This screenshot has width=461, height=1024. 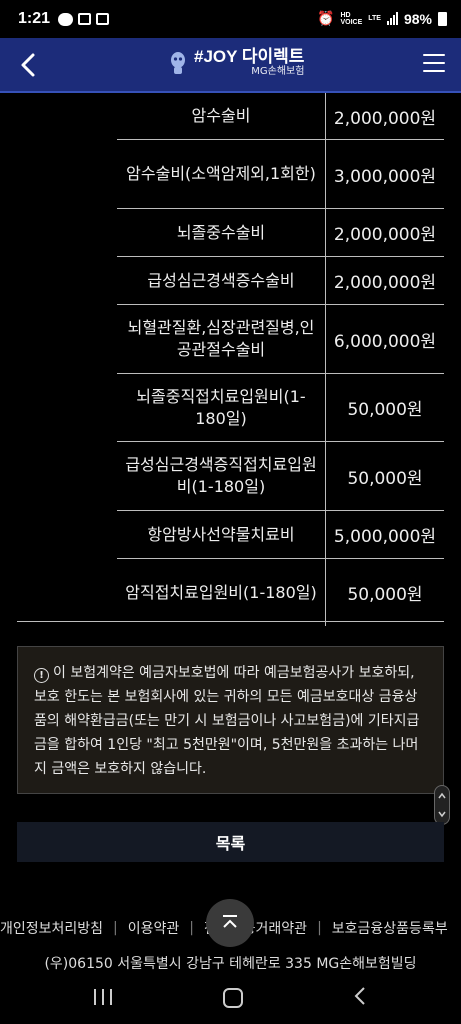 I want to click on system-back-button, so click(x=360, y=998).